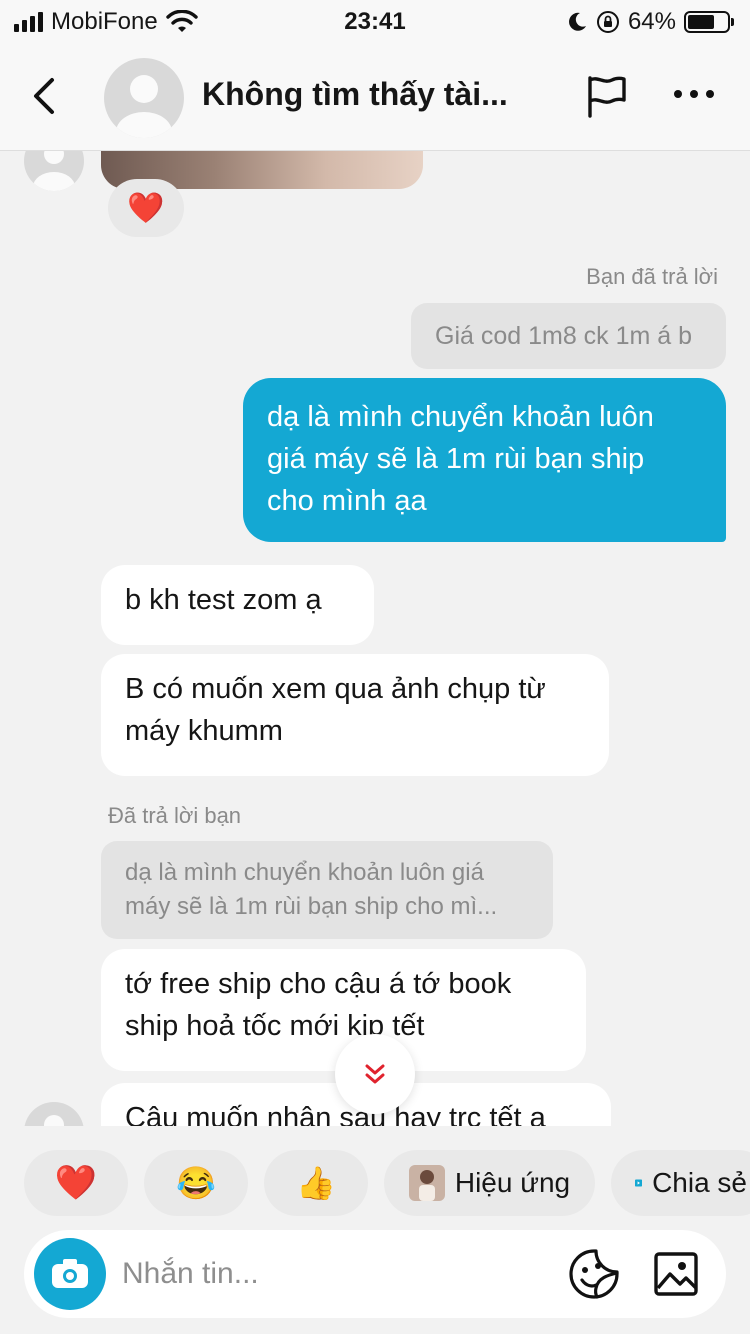 The image size is (750, 1334). I want to click on laughing-face-icon: 😂, so click(196, 1183).